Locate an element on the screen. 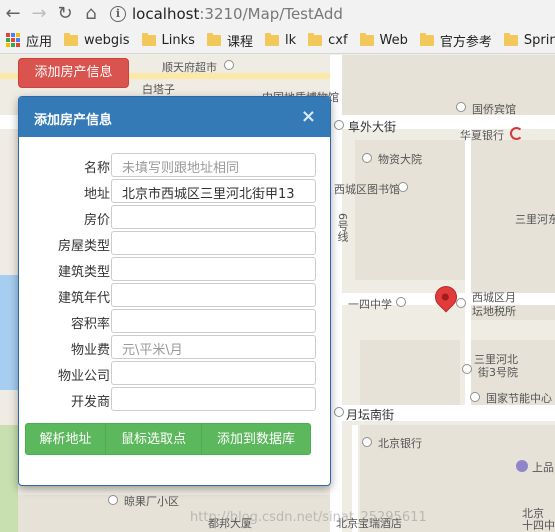  bookmark-links: Links is located at coordinates (168, 40).